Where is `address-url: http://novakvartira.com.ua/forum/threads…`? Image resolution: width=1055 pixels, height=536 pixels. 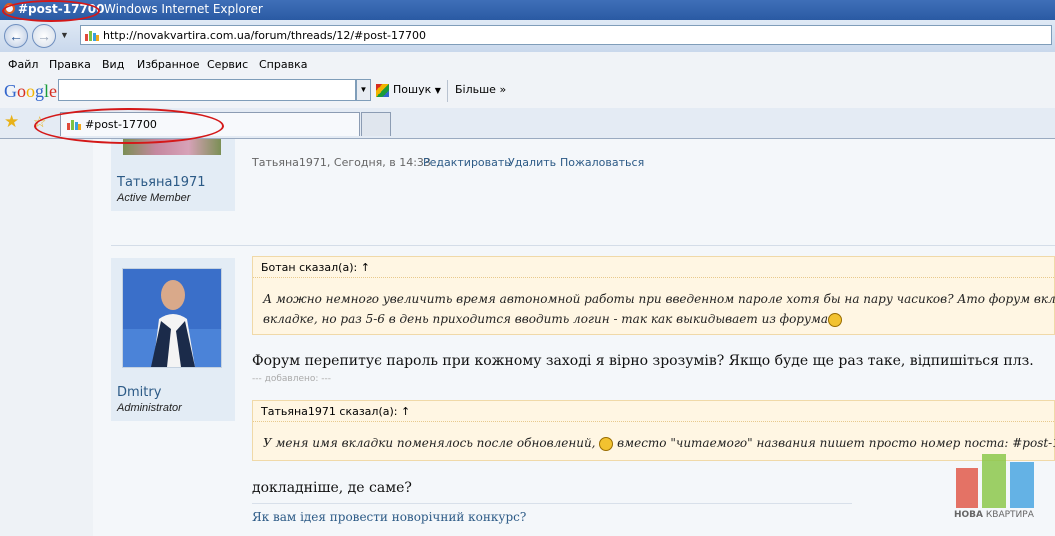 address-url: http://novakvartira.com.ua/forum/threads… is located at coordinates (264, 35).